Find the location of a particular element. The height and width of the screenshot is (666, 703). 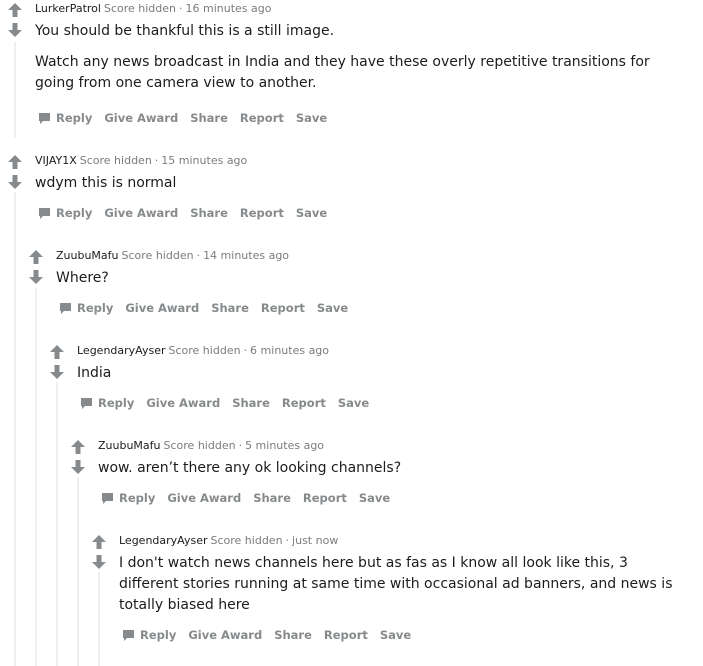

comment-meta: LegendaryAyser Score hidden · just now is located at coordinates (228, 541).